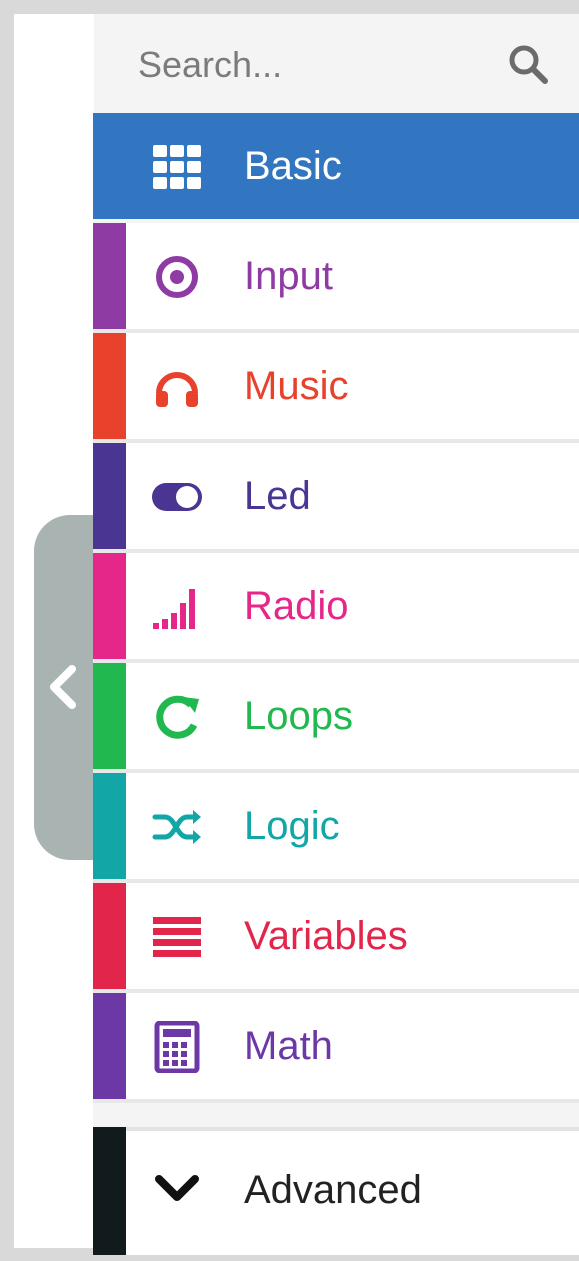 The image size is (579, 1261). What do you see at coordinates (177, 717) in the screenshot?
I see `refresh-icon` at bounding box center [177, 717].